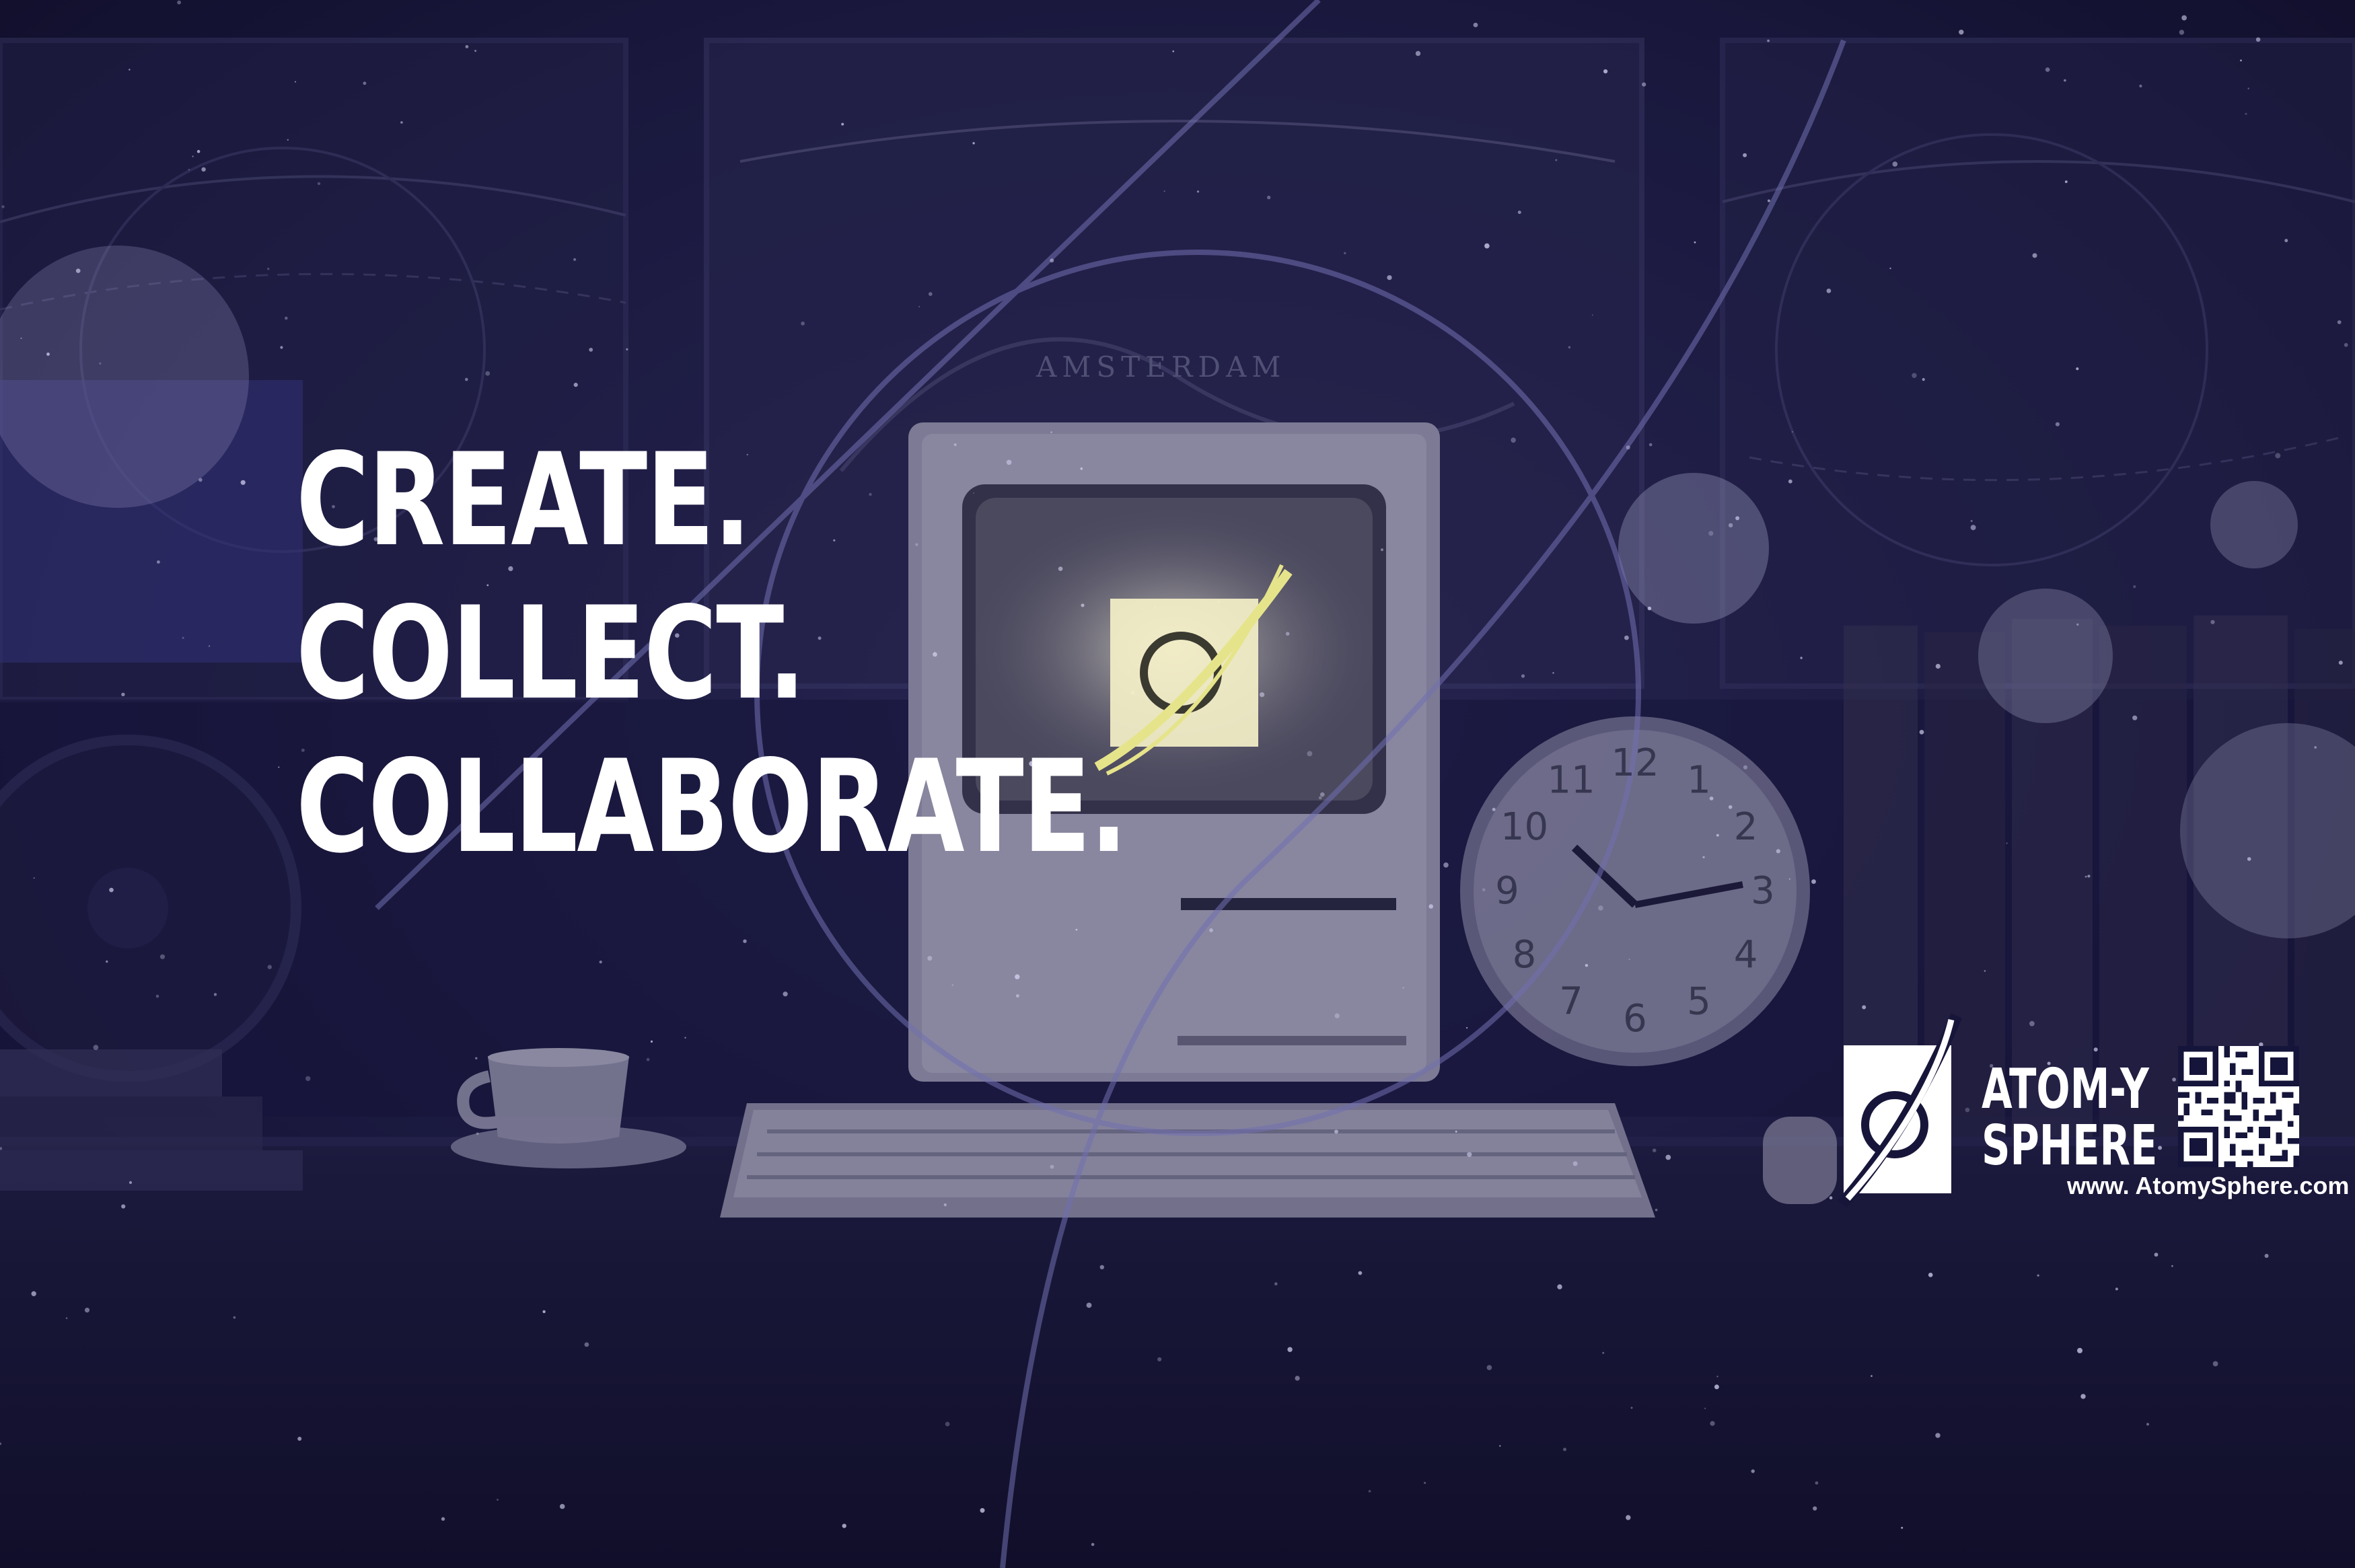  What do you see at coordinates (2238, 1106) in the screenshot?
I see `qr-code-icon` at bounding box center [2238, 1106].